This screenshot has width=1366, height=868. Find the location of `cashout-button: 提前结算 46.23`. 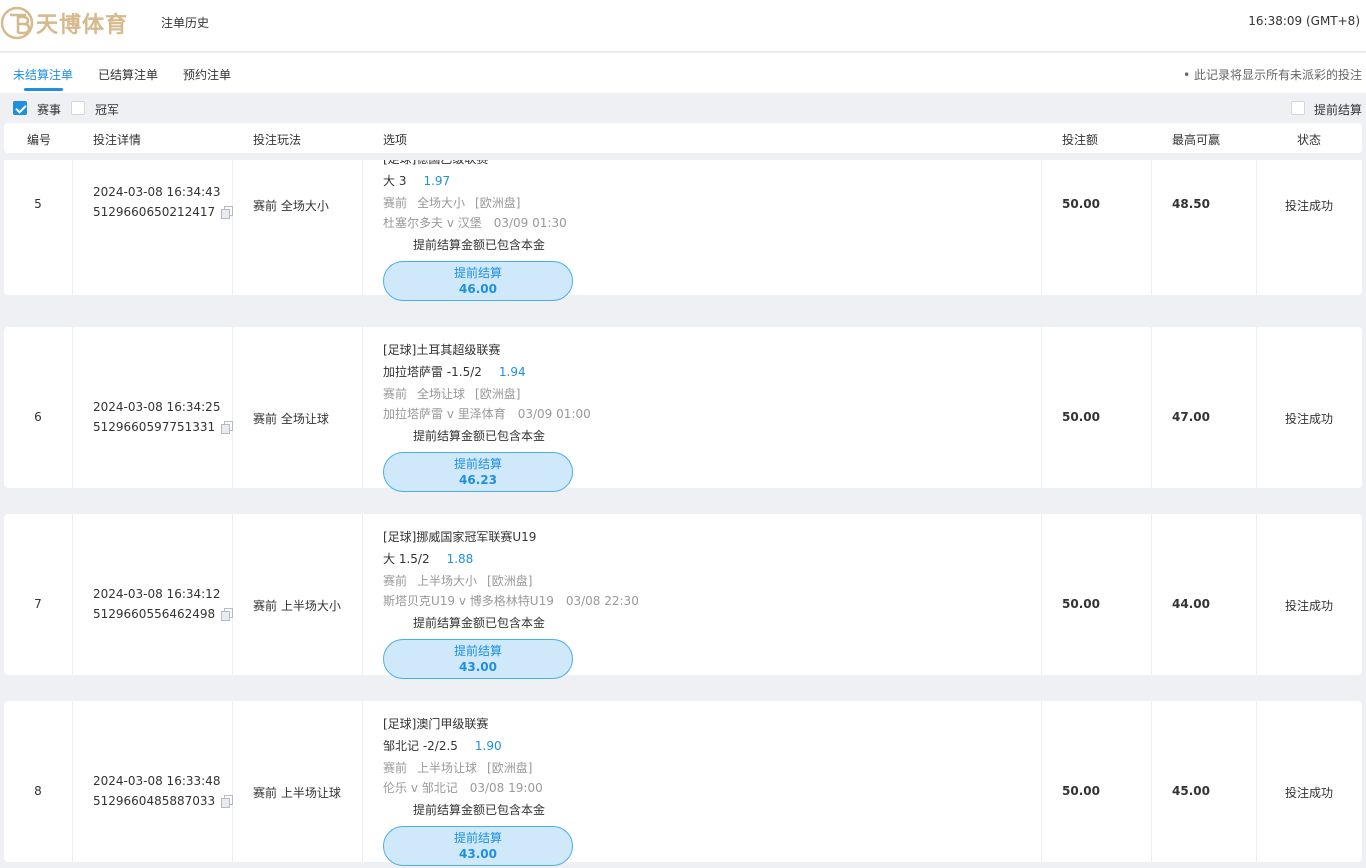

cashout-button: 提前结算 46.23 is located at coordinates (478, 472).